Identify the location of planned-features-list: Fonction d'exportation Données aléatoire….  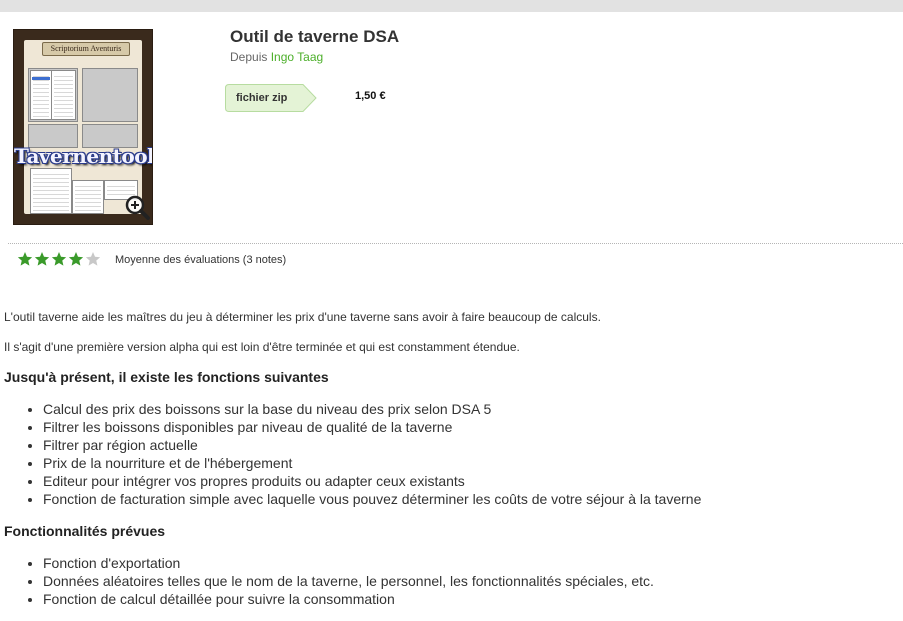
(337, 581).